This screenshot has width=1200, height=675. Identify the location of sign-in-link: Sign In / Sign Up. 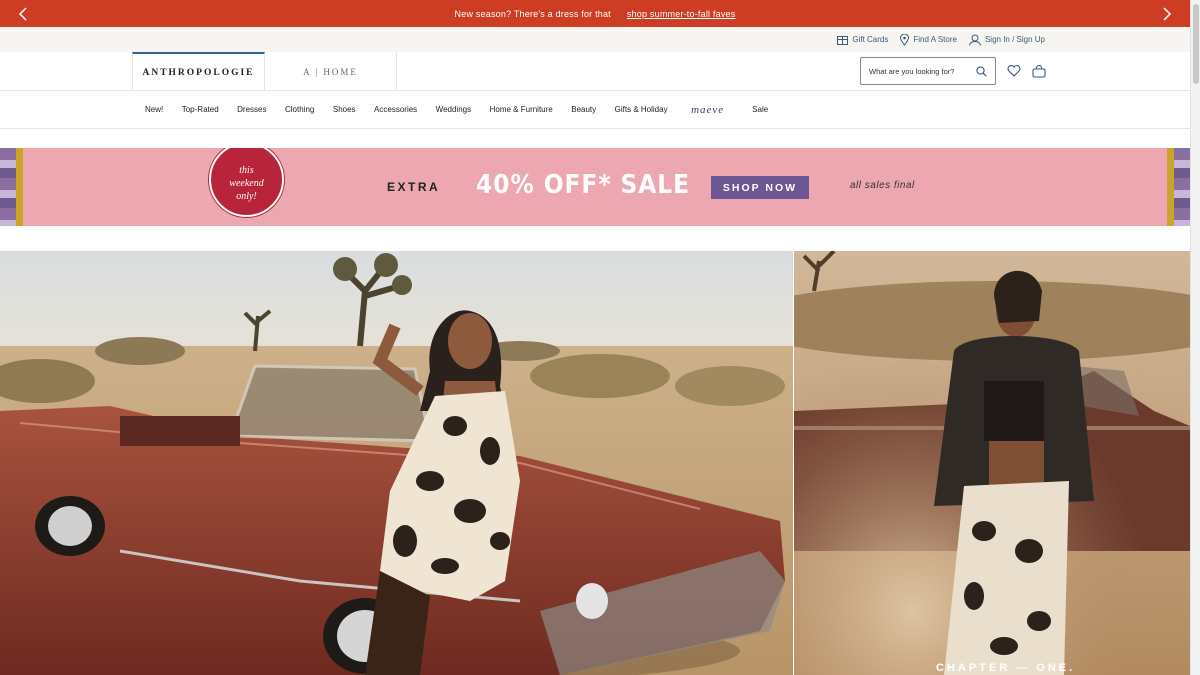
(1006, 40).